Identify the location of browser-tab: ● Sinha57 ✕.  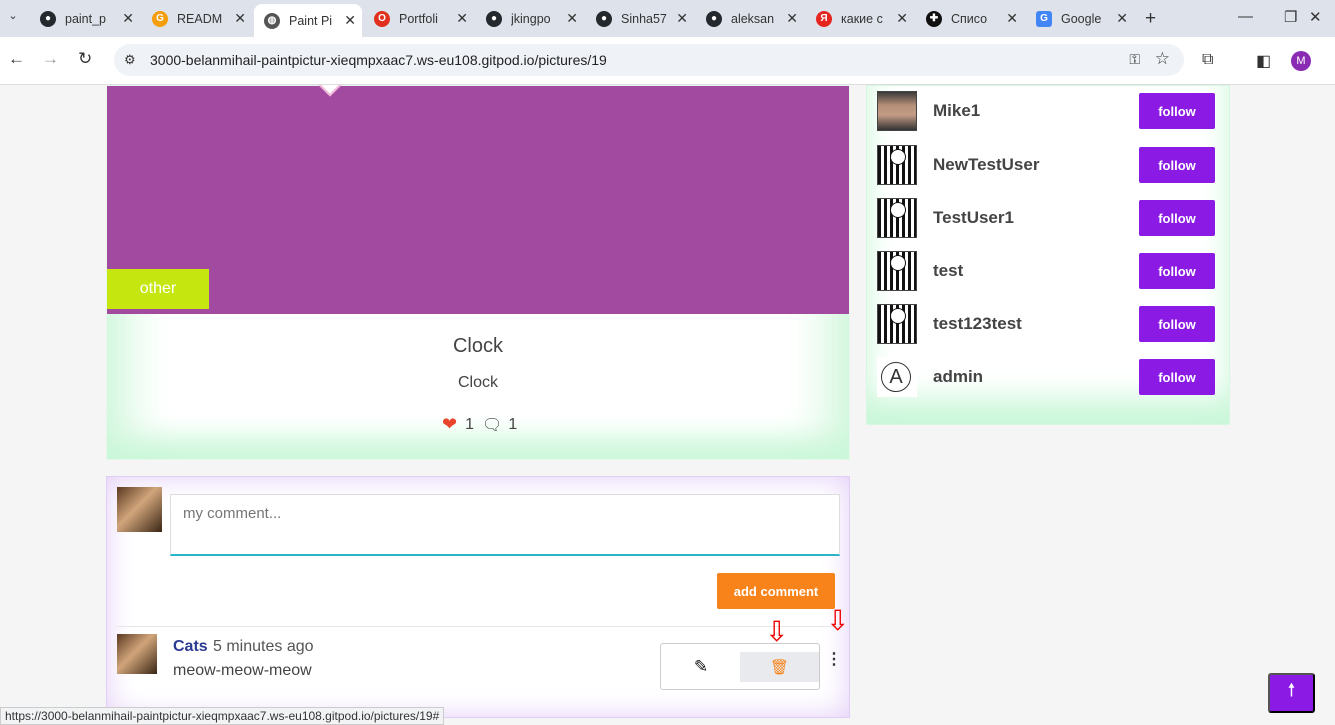
(640, 18).